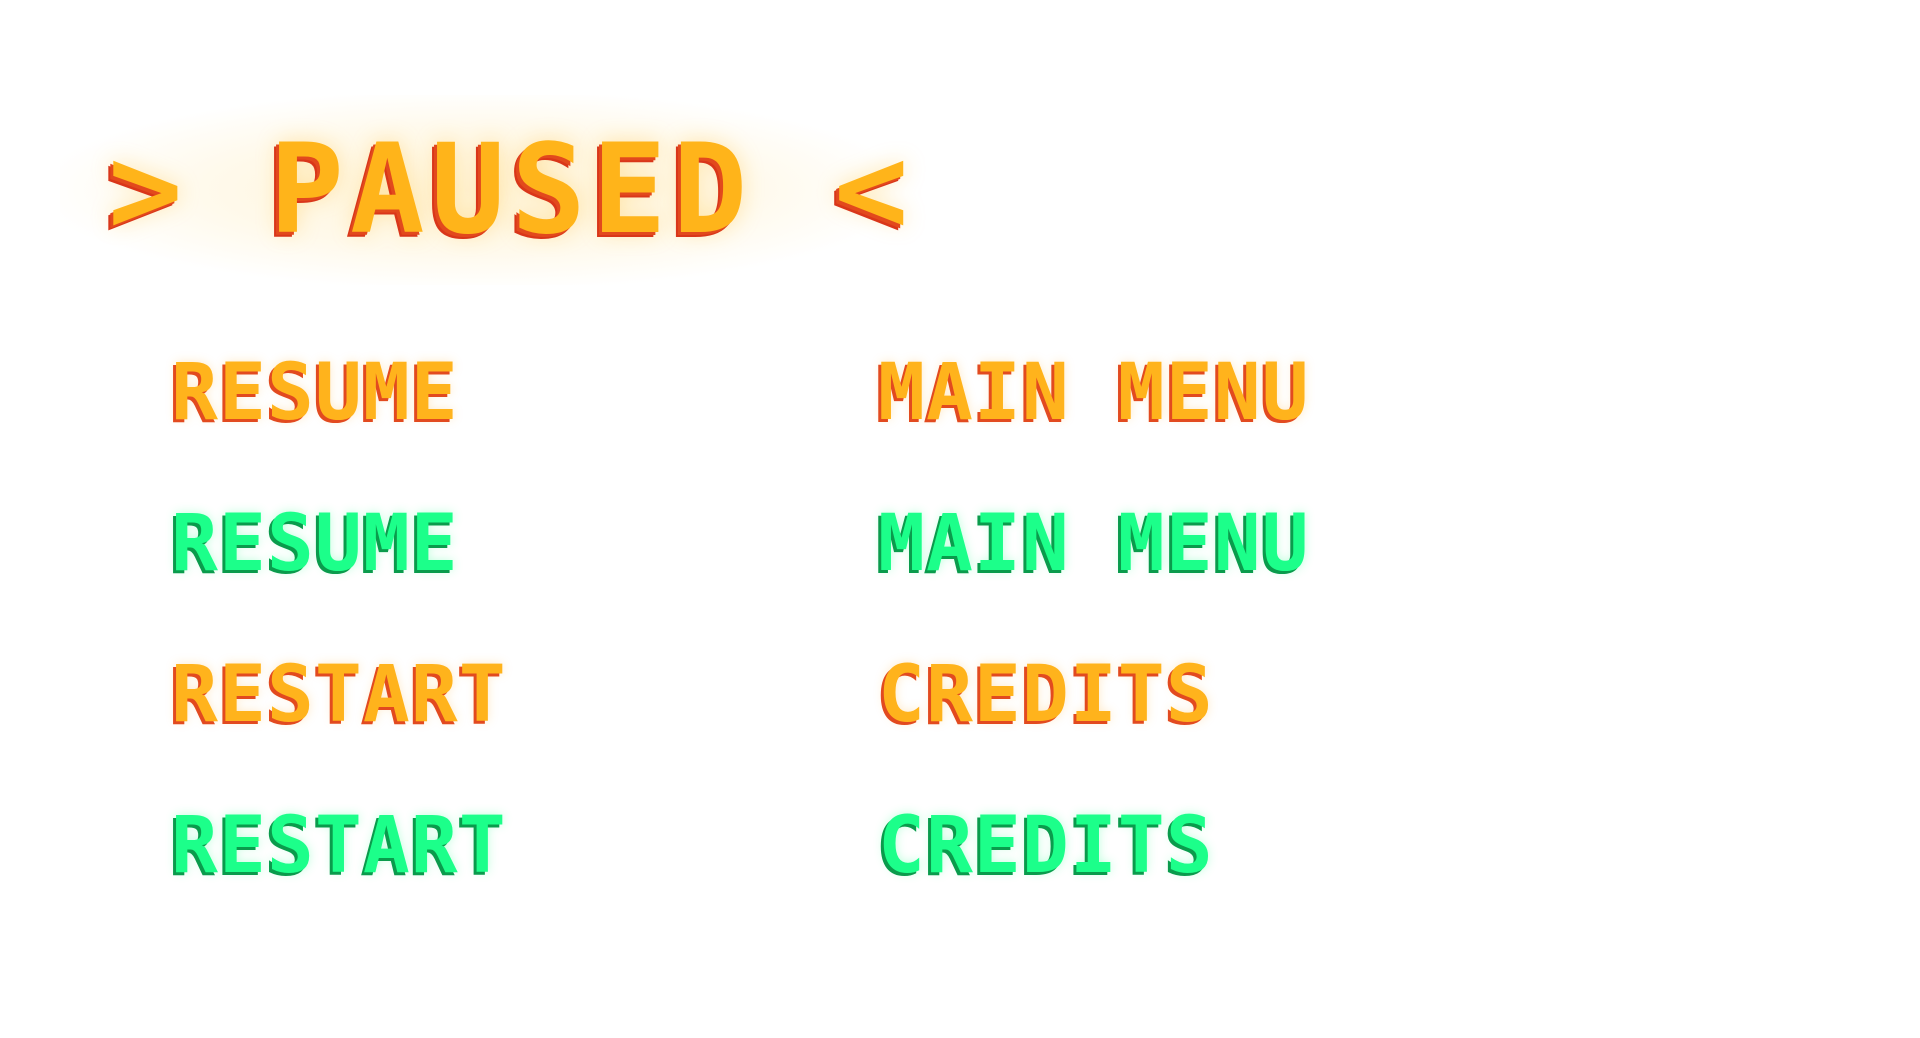 The width and height of the screenshot is (1920, 1038). Describe the element at coordinates (511, 190) in the screenshot. I see `pause-title: > PAUSED <` at that location.